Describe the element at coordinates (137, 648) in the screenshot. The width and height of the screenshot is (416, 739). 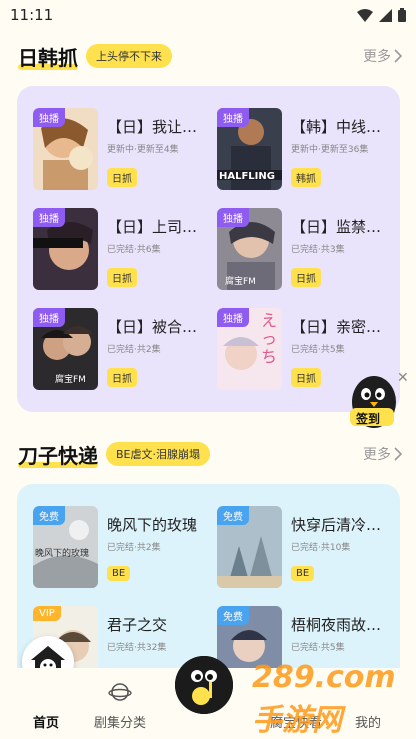
I see `card-meta: 已完结·共32集` at that location.